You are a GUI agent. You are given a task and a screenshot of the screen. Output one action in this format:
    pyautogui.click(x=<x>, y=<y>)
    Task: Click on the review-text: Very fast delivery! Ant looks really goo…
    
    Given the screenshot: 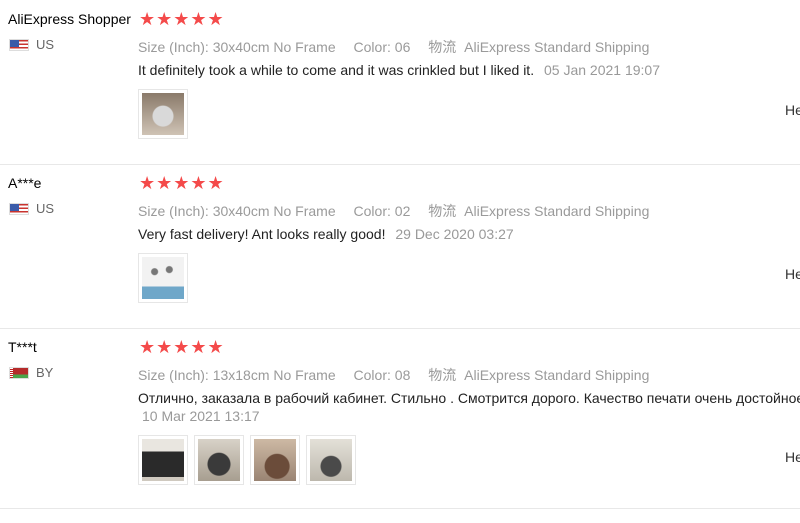 What is the action you would take?
    pyautogui.click(x=469, y=234)
    